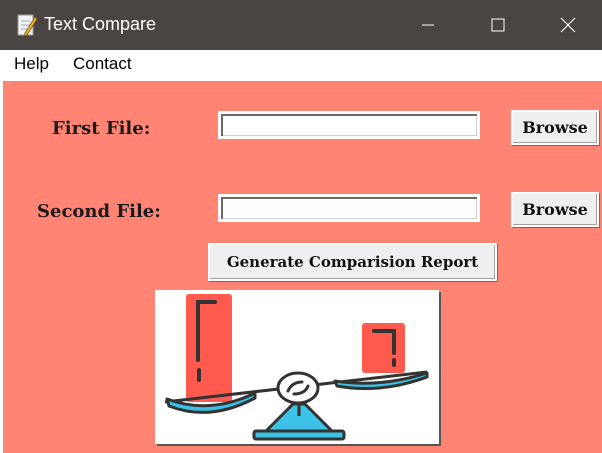 This screenshot has width=602, height=453. I want to click on minimize-icon, so click(428, 25).